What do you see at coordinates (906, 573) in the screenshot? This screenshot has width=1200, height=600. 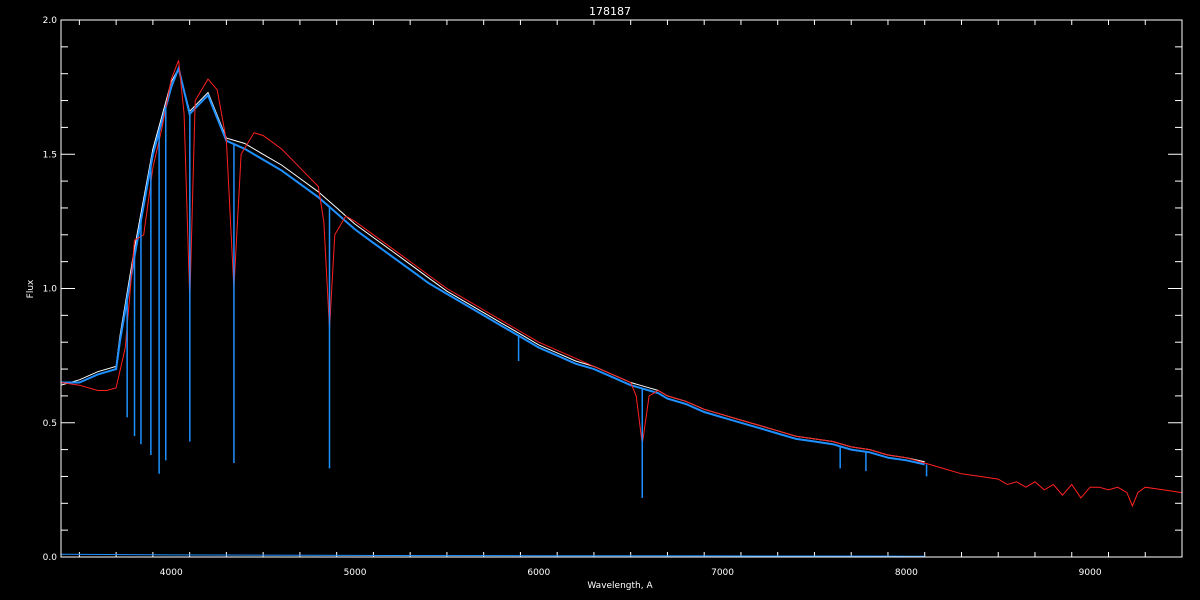 I see `x-tick-label: 8000` at bounding box center [906, 573].